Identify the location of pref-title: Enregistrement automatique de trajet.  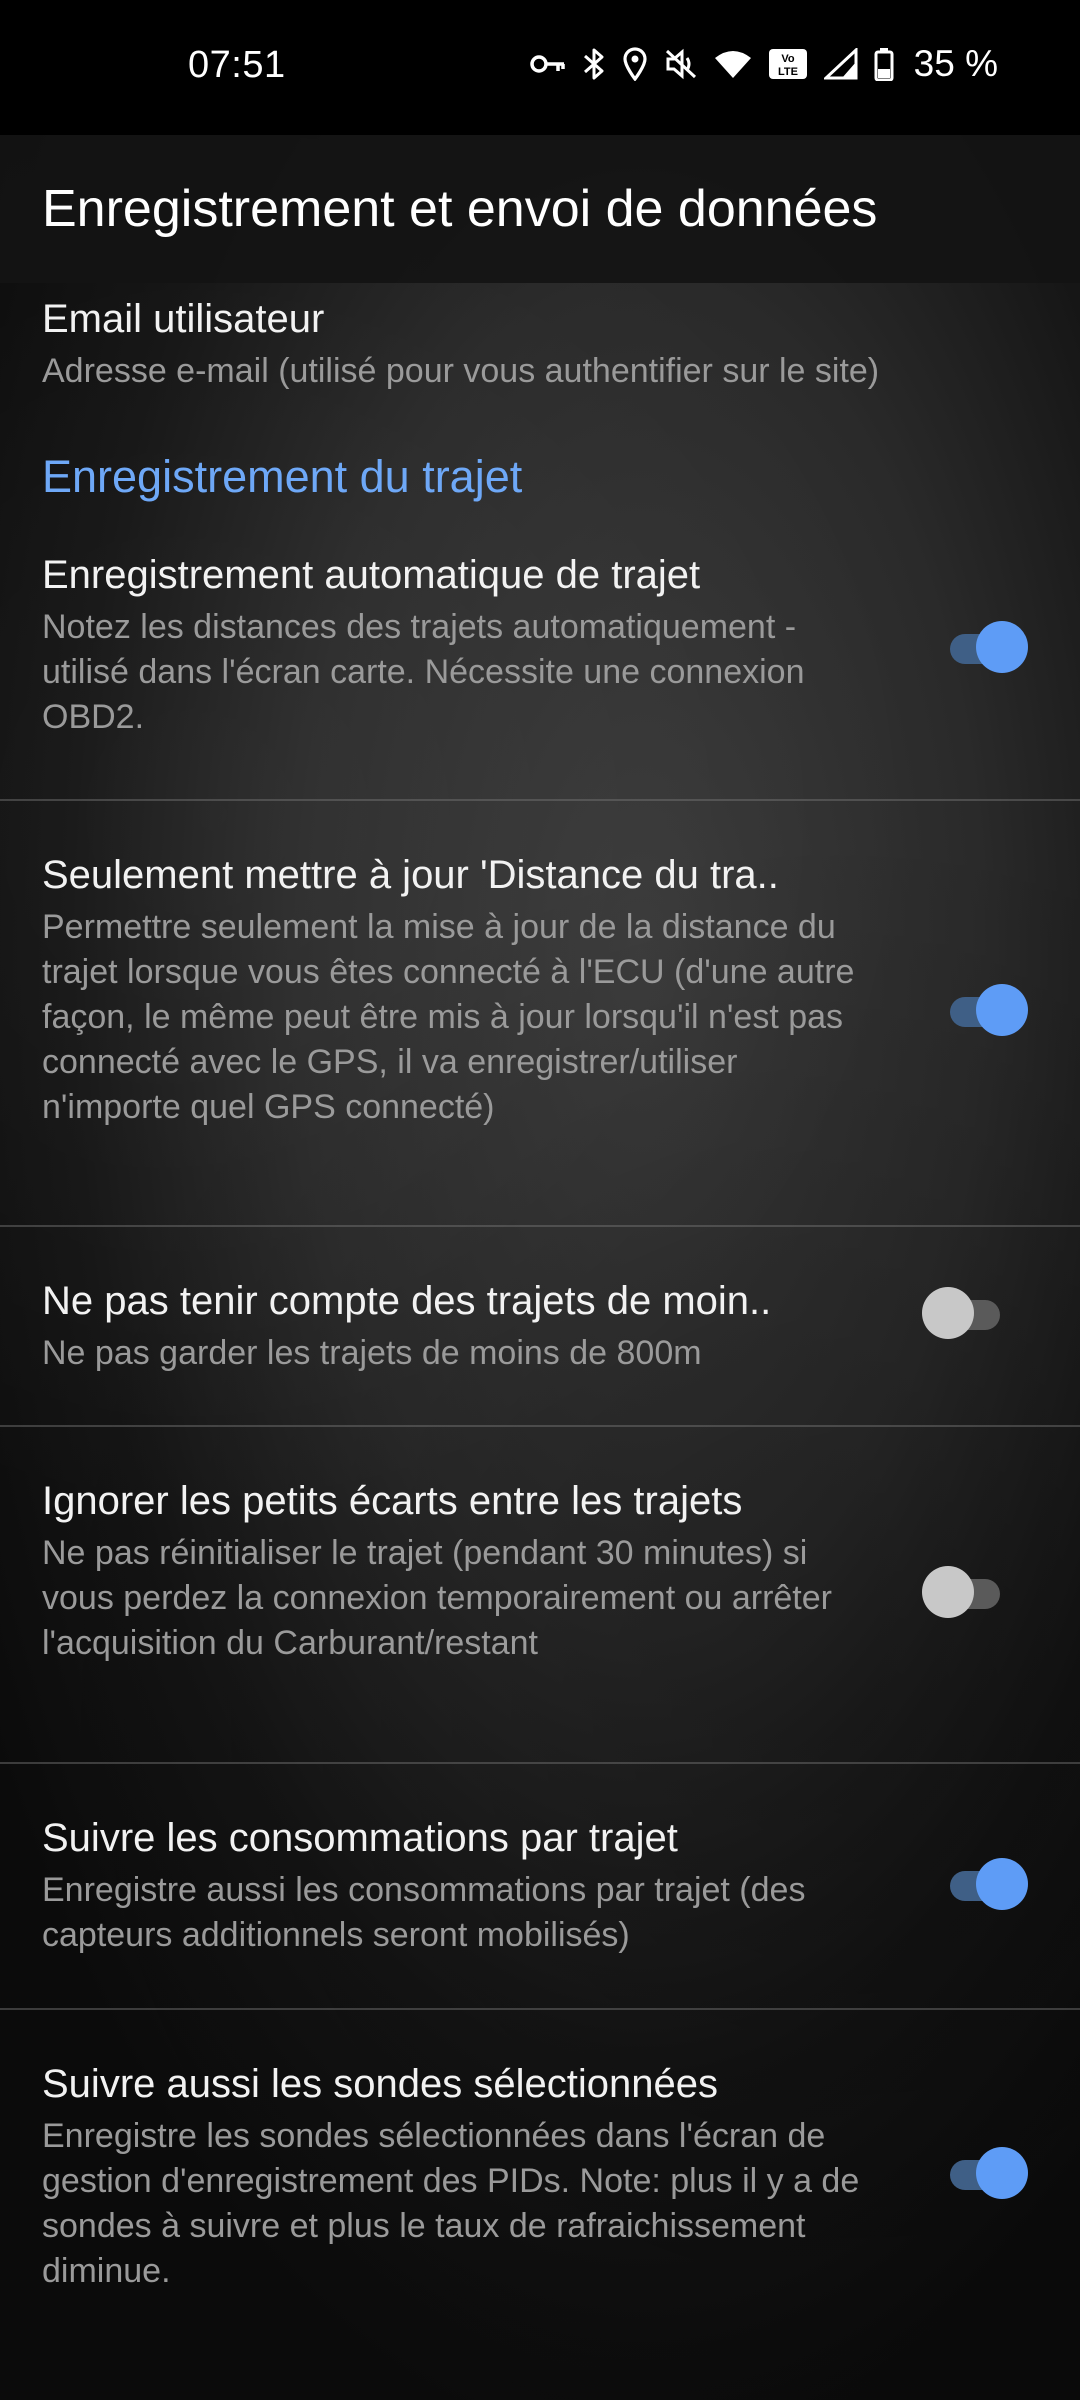
(371, 575).